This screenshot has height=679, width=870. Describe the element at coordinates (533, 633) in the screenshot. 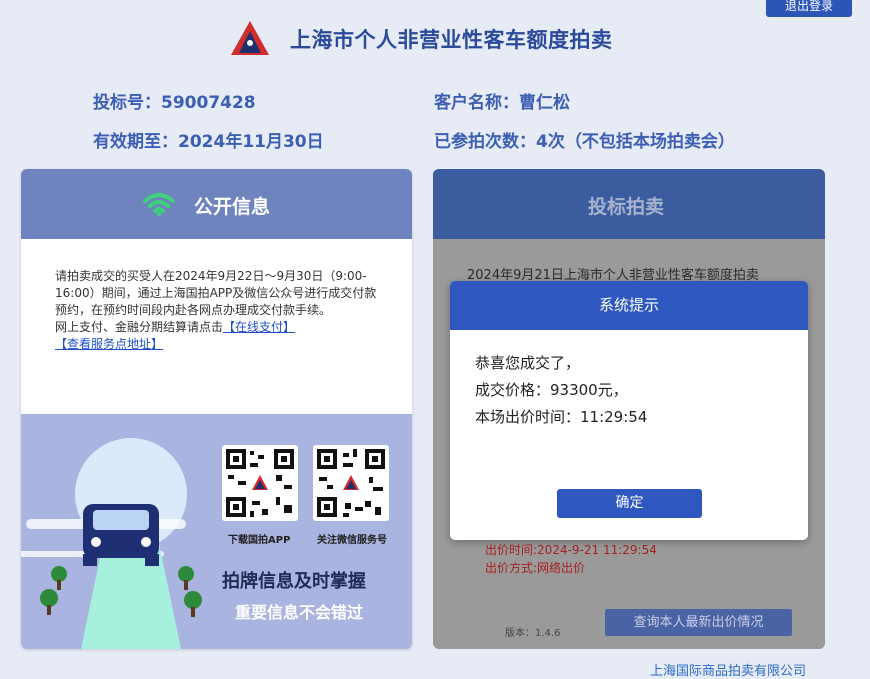

I see `version-label: 版本：1.4.6` at that location.